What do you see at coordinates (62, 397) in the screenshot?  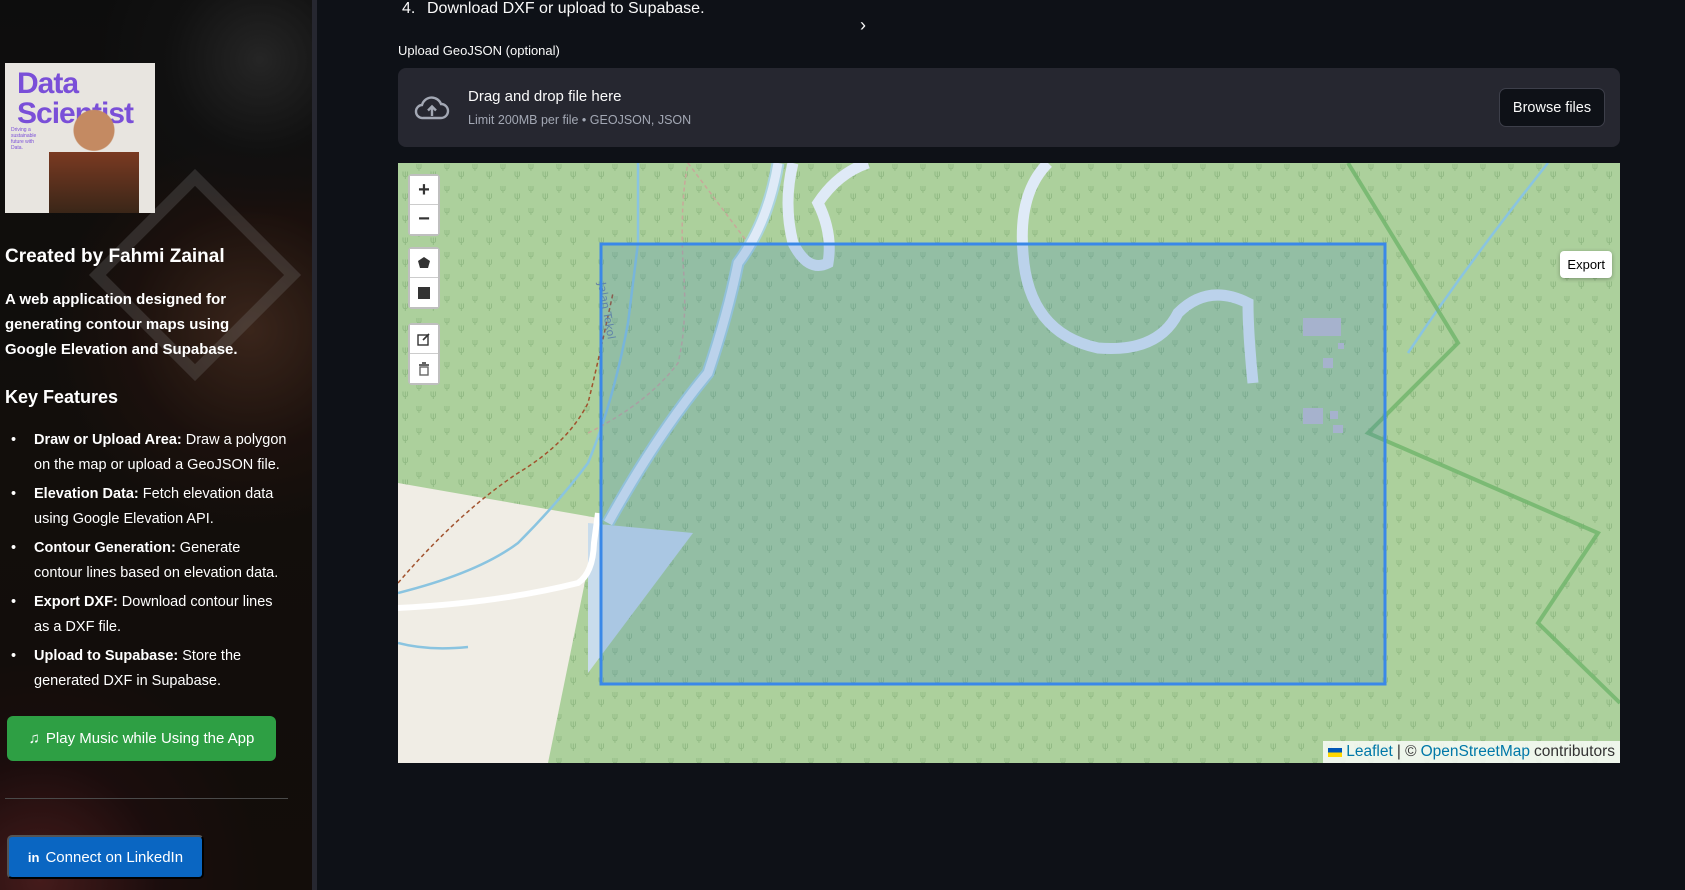 I see `features-heading: Key Features` at bounding box center [62, 397].